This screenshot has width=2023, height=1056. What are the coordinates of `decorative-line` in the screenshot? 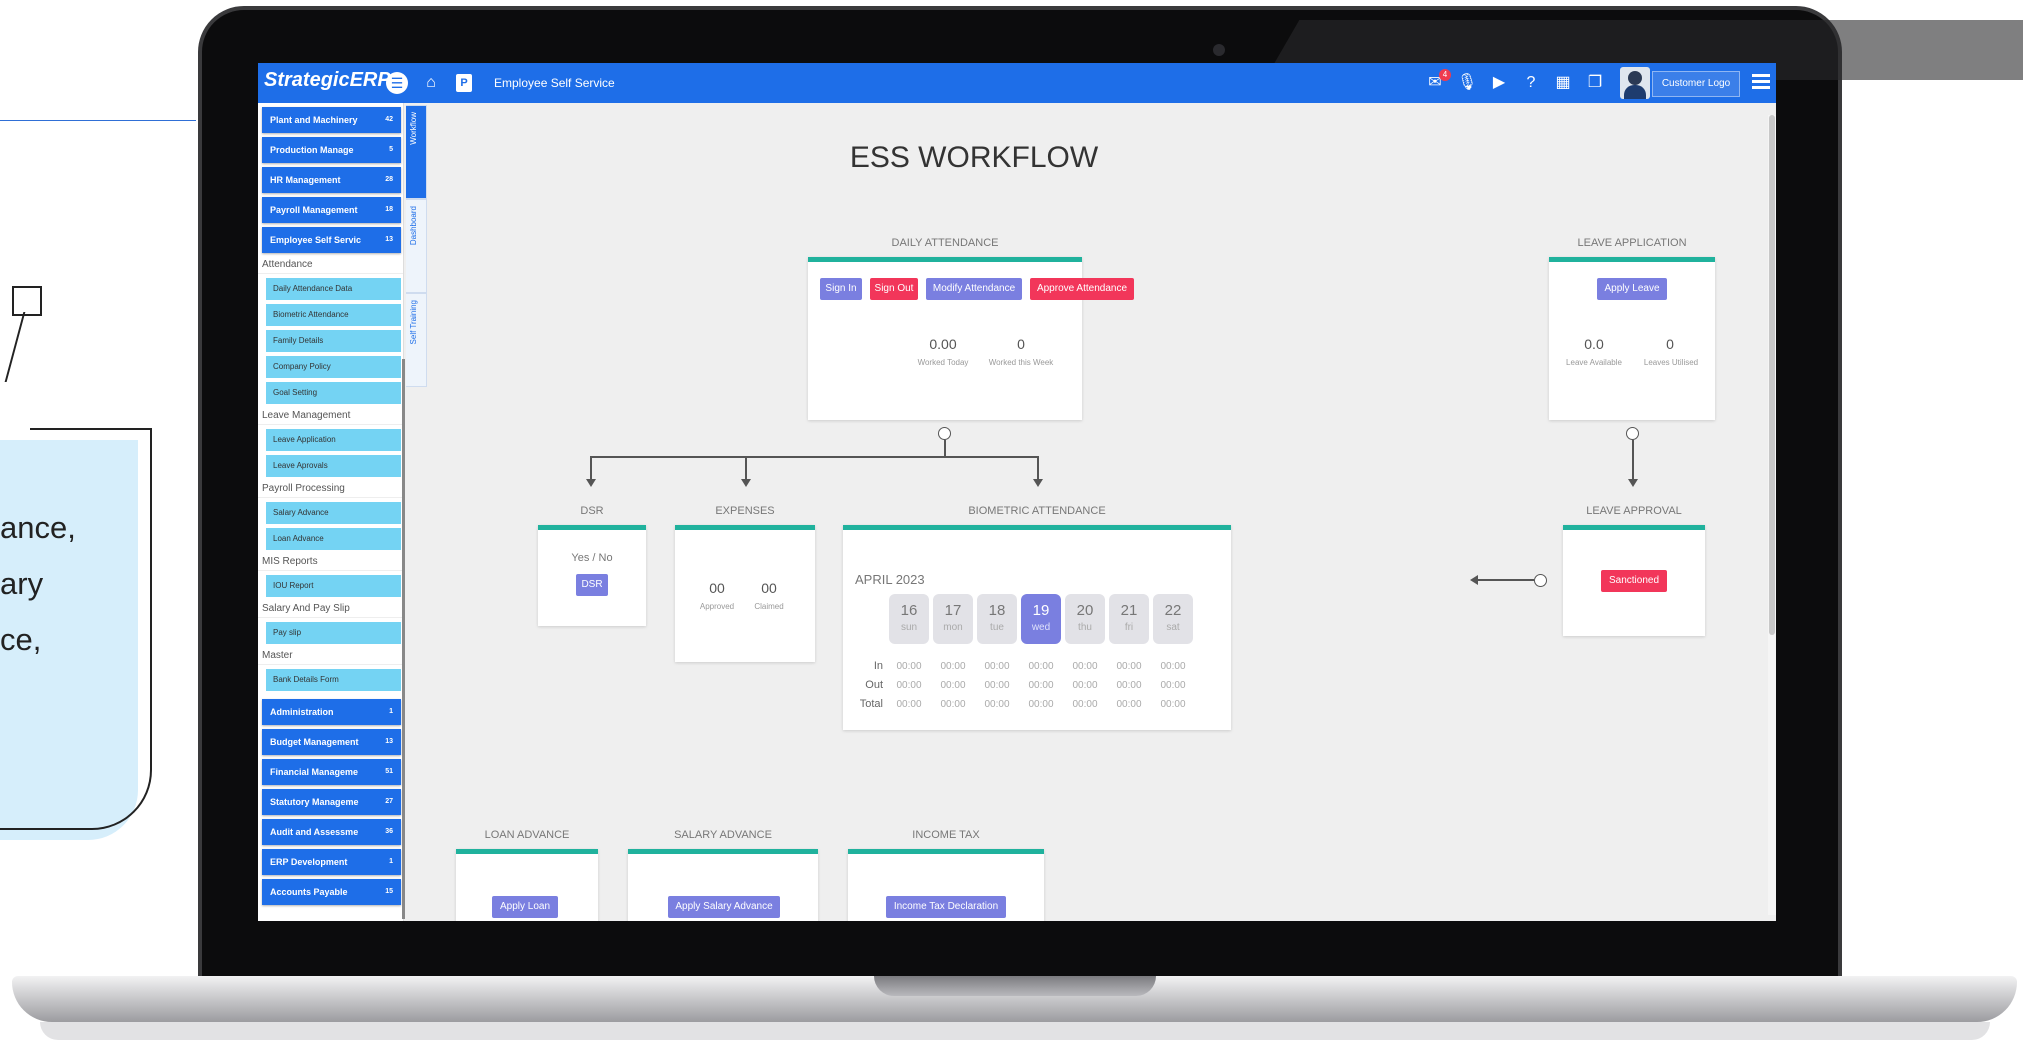 It's located at (98, 120).